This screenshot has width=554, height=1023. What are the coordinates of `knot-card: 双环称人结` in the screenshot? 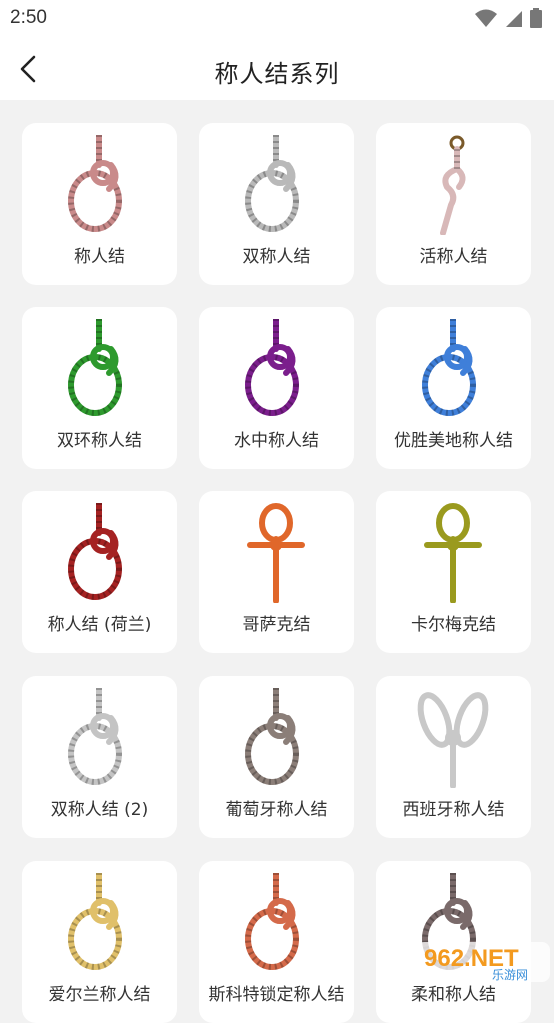 It's located at (99, 388).